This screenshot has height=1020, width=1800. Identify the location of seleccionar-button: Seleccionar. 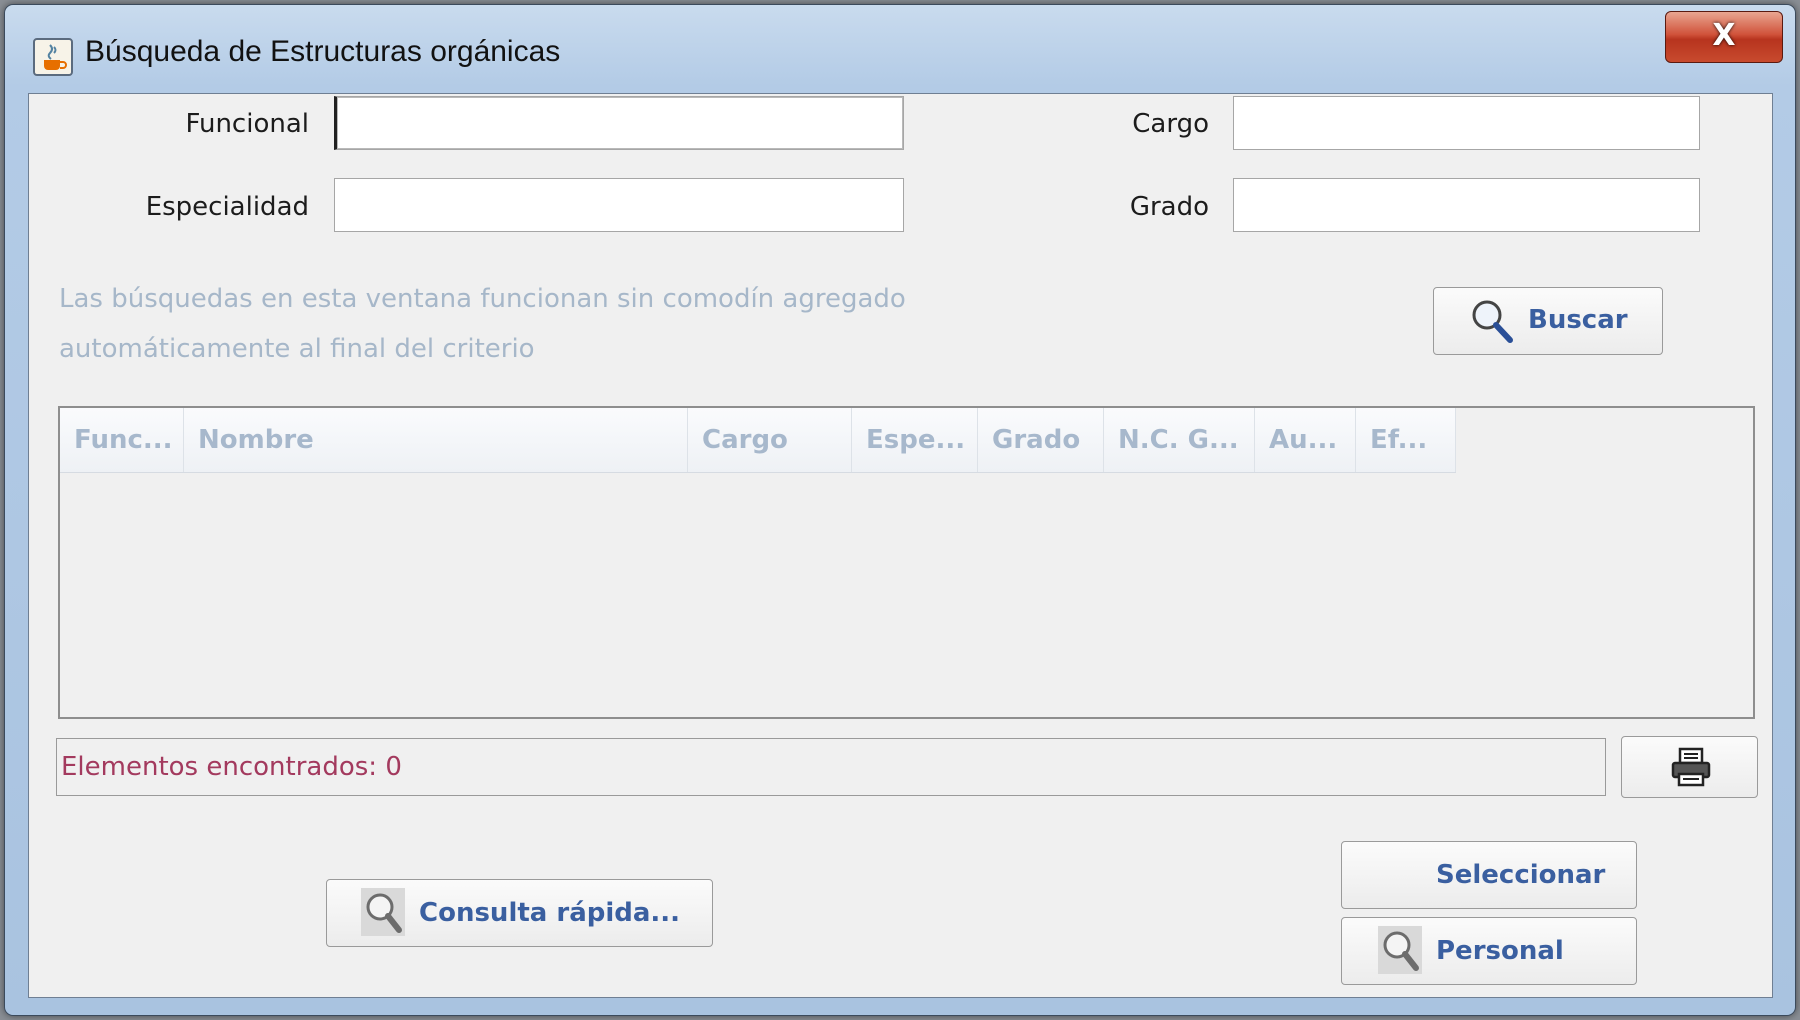
(1489, 875).